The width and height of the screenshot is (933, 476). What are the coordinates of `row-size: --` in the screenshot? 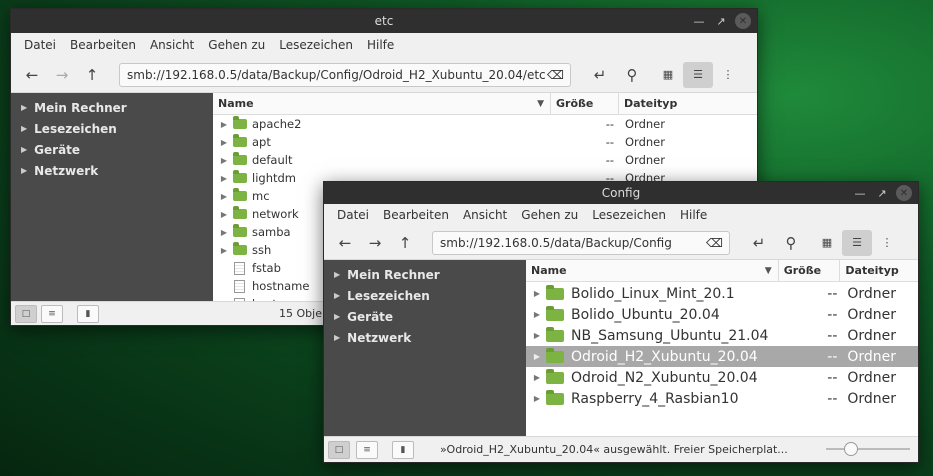 It's located at (832, 398).